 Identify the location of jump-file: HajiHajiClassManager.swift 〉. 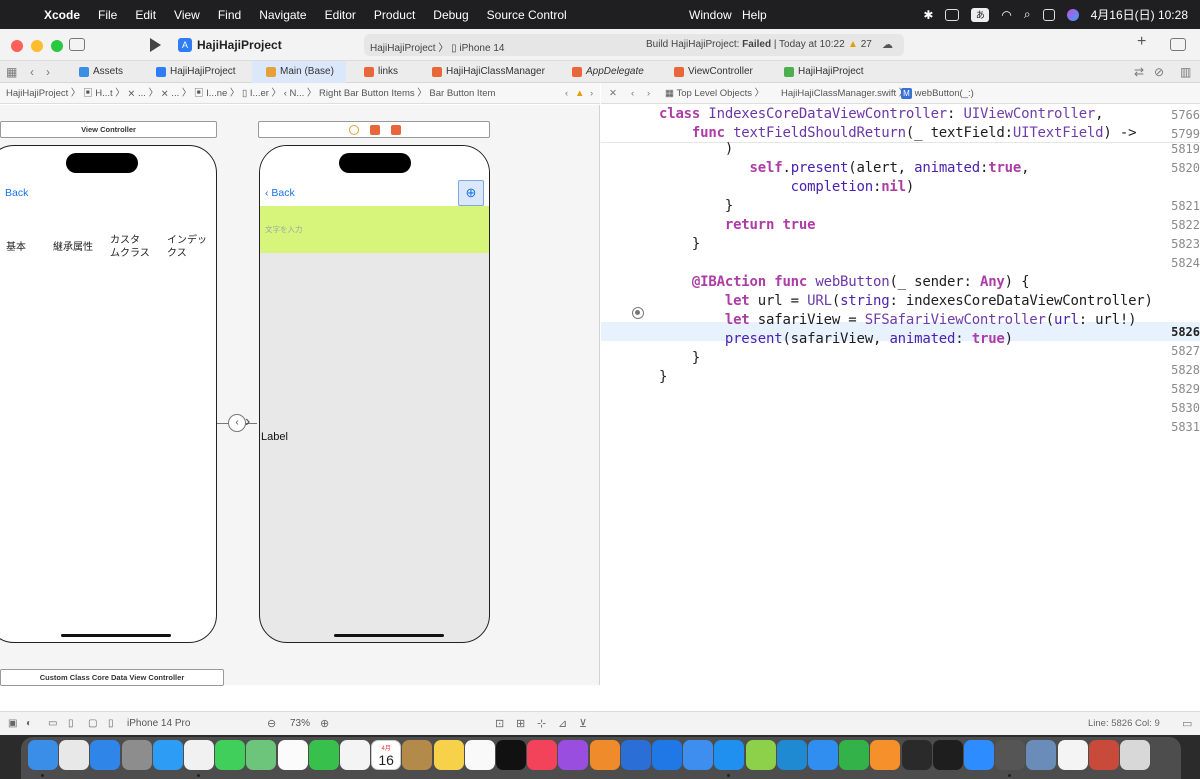
(844, 93).